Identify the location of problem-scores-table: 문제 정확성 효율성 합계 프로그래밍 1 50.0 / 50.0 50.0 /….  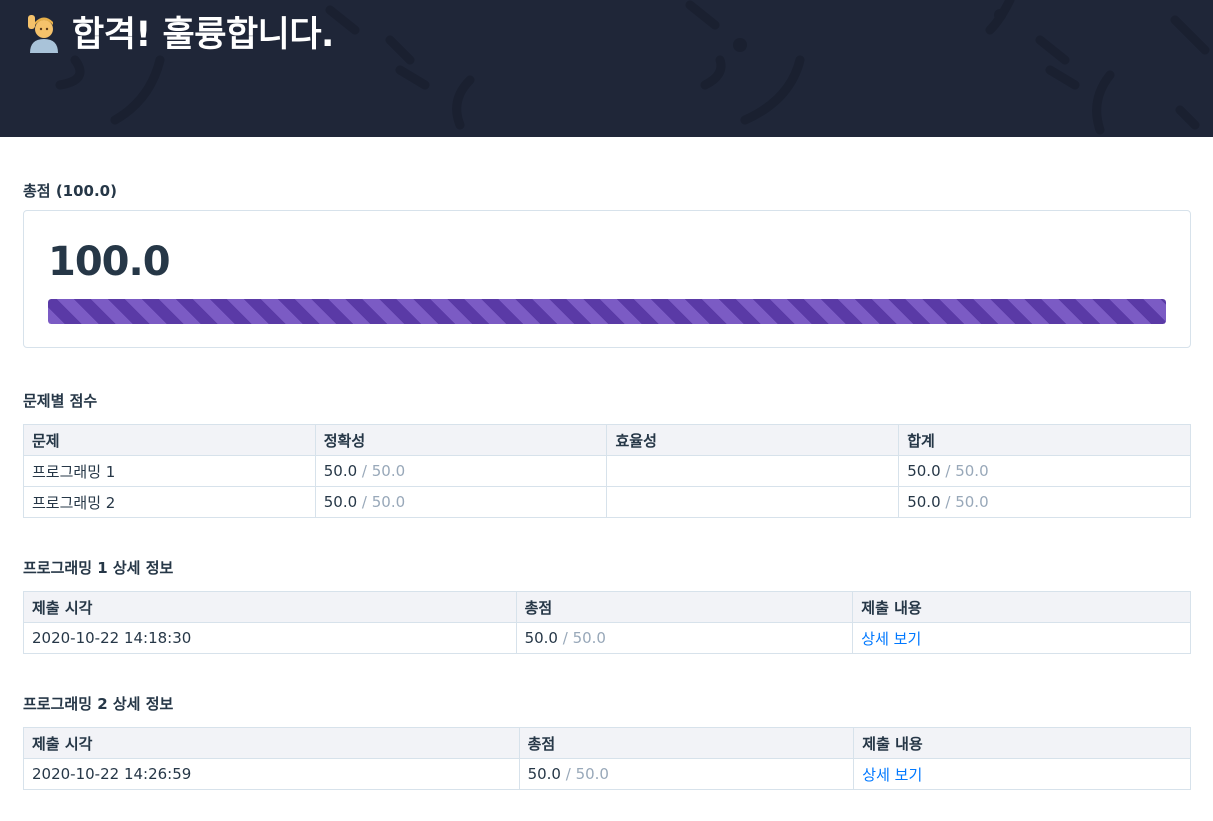
(607, 471).